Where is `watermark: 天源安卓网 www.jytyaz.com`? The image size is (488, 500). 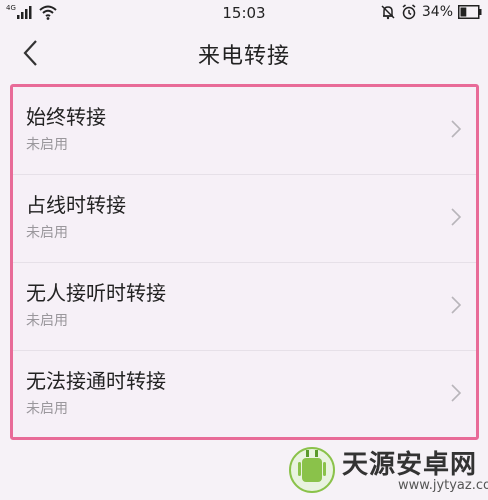 watermark: 天源安卓网 www.jytyaz.com is located at coordinates (388, 470).